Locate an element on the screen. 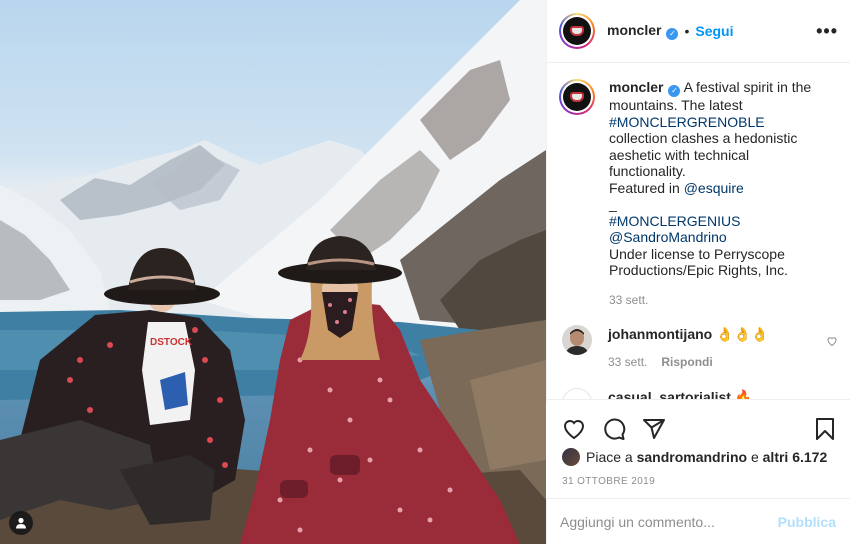  publish-button: Pubblica is located at coordinates (807, 522).